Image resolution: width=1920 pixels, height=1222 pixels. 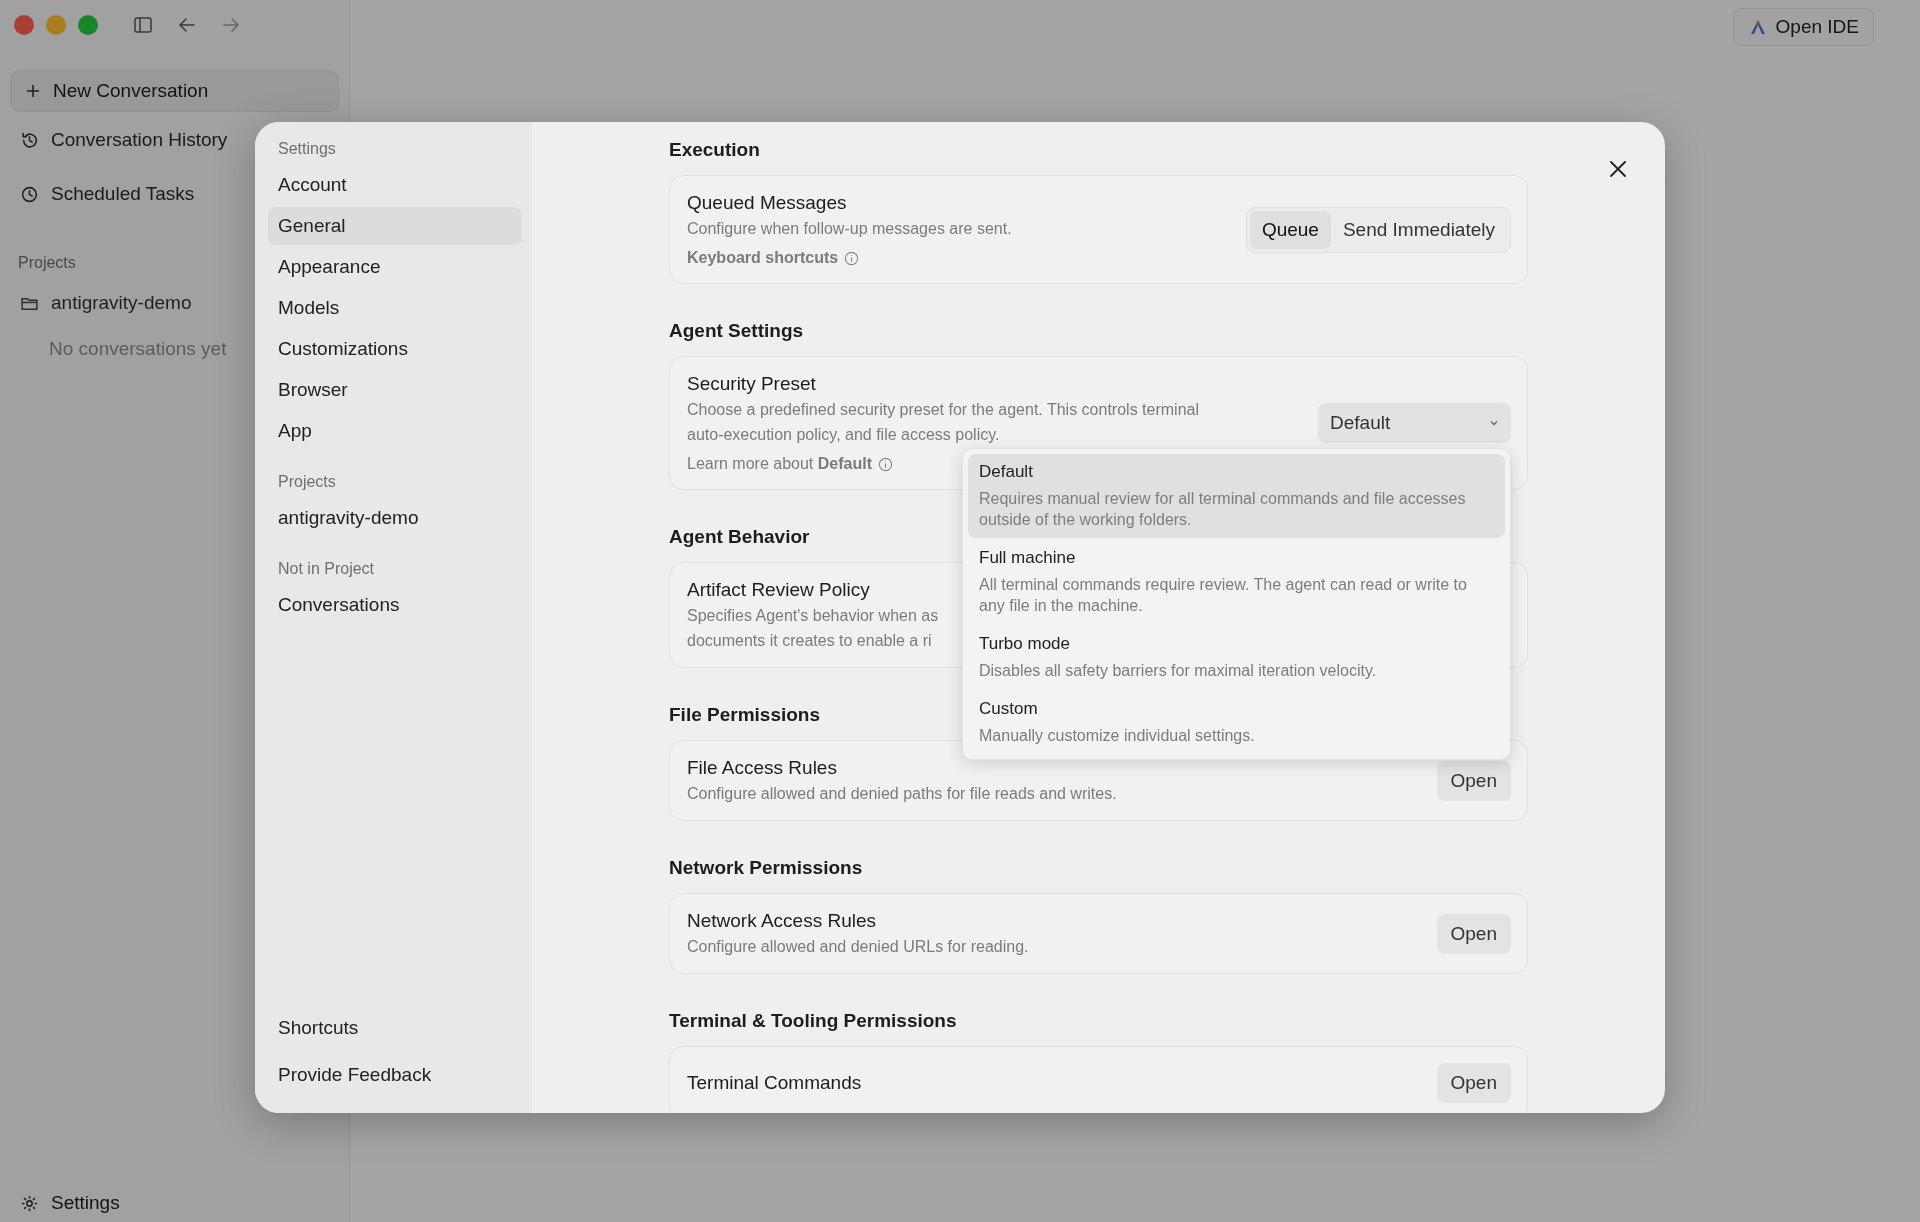 I want to click on nav-item: Provide Feedback, so click(x=395, y=1075).